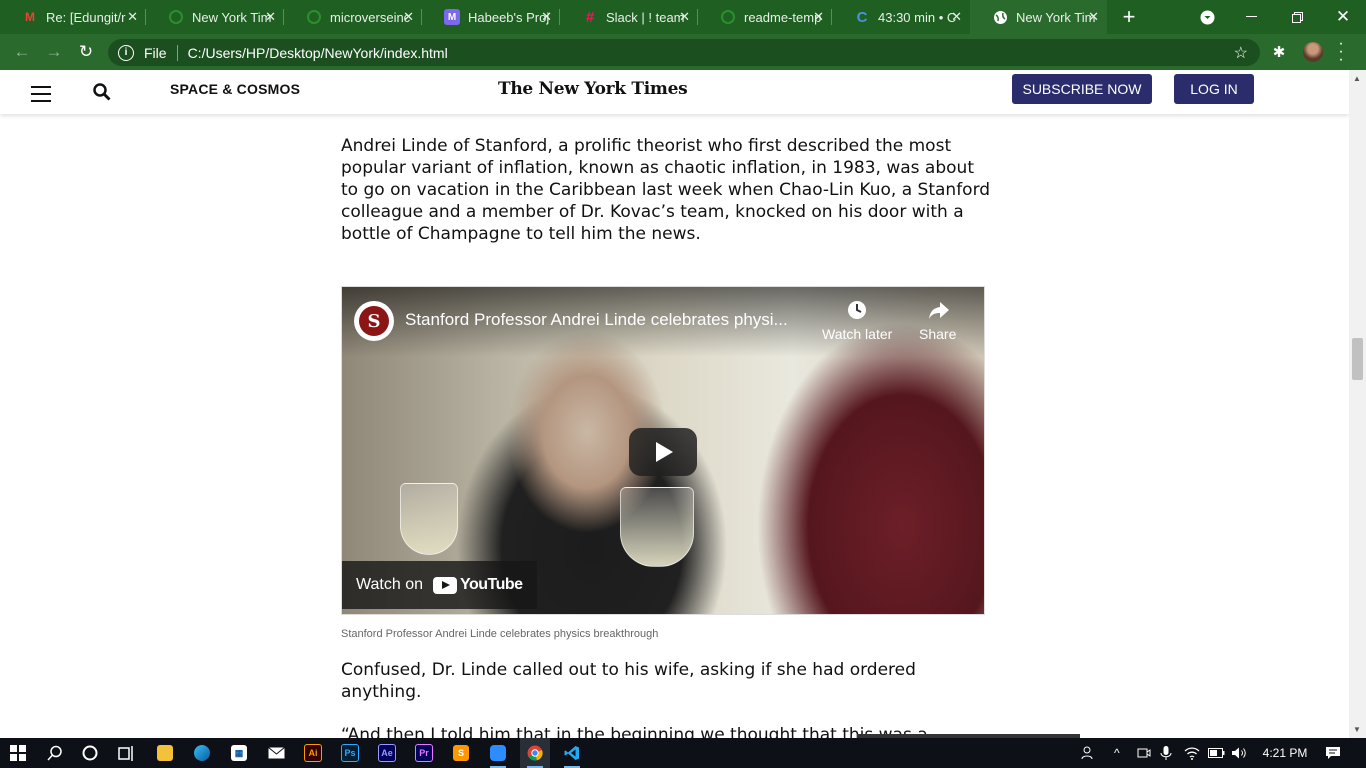  I want to click on new-tab-button: +, so click(1129, 17).